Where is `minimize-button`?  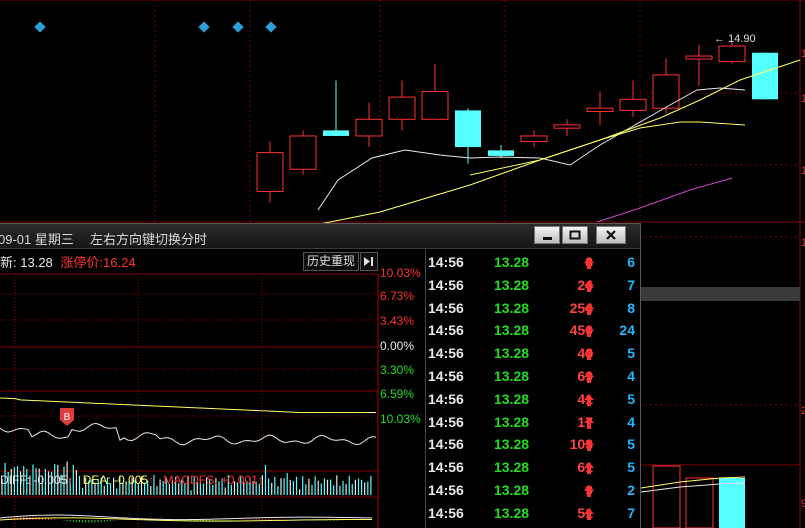
minimize-button is located at coordinates (547, 235).